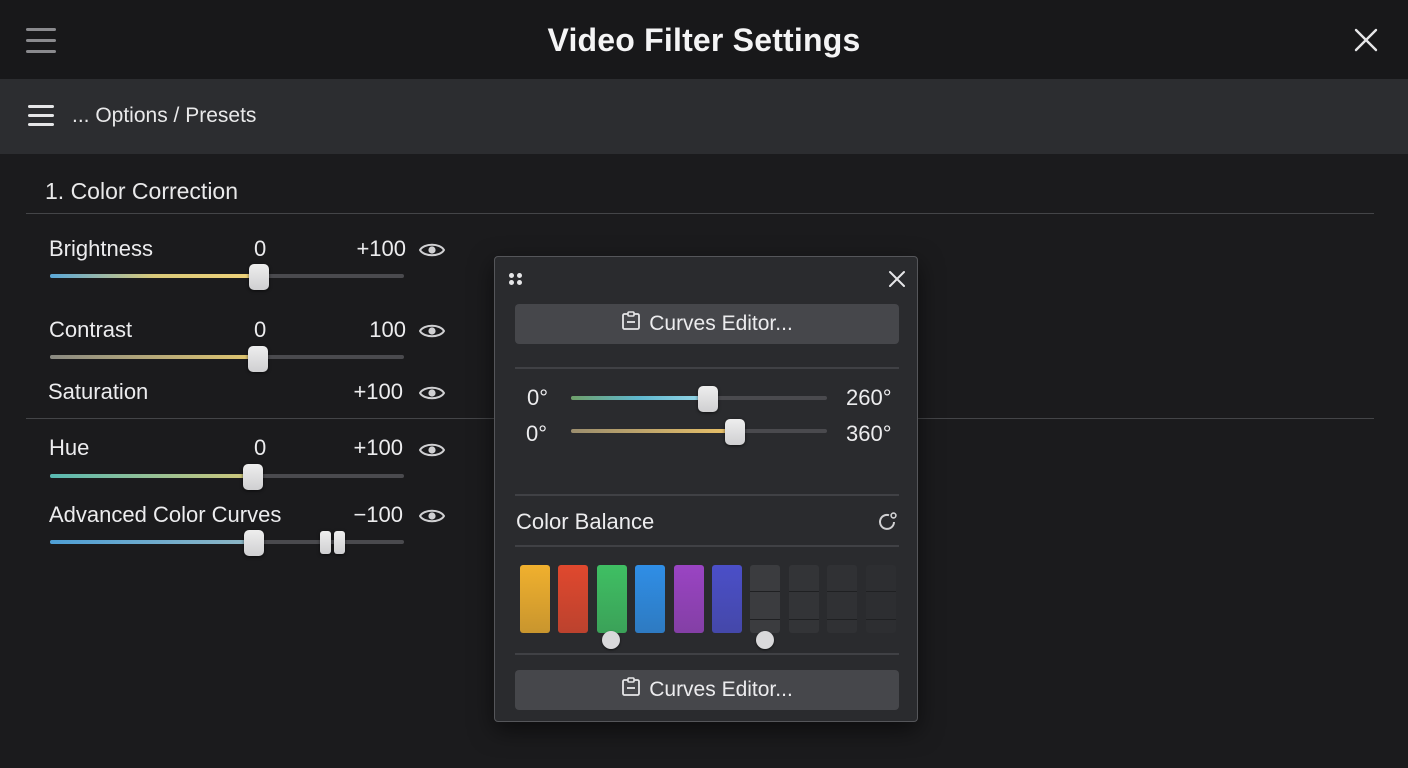 The image size is (1408, 768). I want to click on section-divider, so click(700, 213).